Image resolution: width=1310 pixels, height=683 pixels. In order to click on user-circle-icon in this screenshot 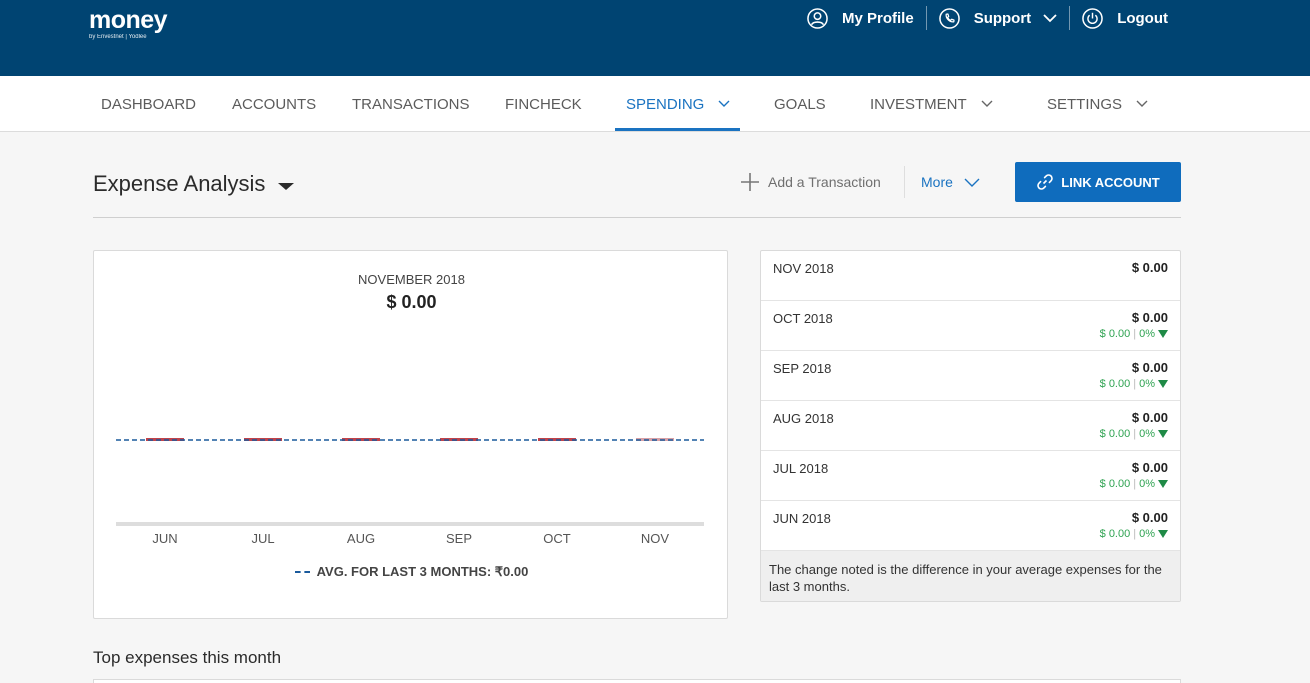, I will do `click(817, 18)`.